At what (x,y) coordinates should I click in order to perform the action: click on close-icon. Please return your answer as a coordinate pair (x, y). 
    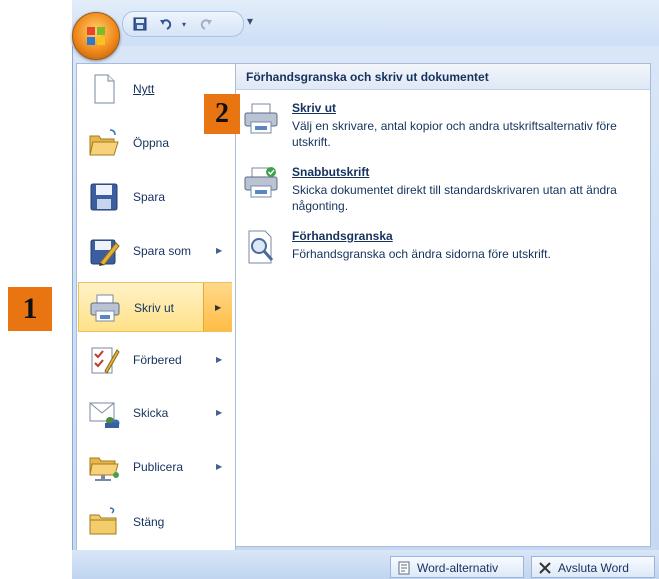
    Looking at the image, I should click on (545, 568).